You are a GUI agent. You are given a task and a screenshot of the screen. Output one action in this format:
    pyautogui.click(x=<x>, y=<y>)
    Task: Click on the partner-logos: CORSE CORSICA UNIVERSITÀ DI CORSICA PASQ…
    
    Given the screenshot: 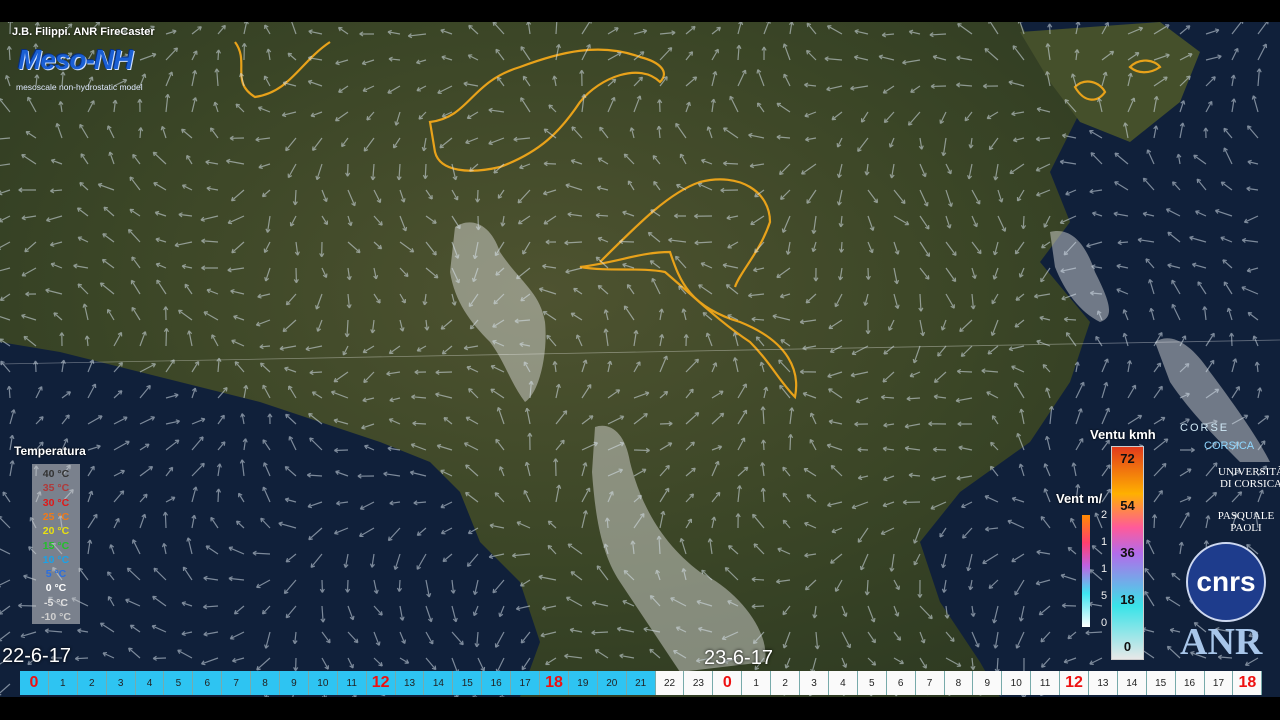 What is the action you would take?
    pyautogui.click(x=1226, y=545)
    